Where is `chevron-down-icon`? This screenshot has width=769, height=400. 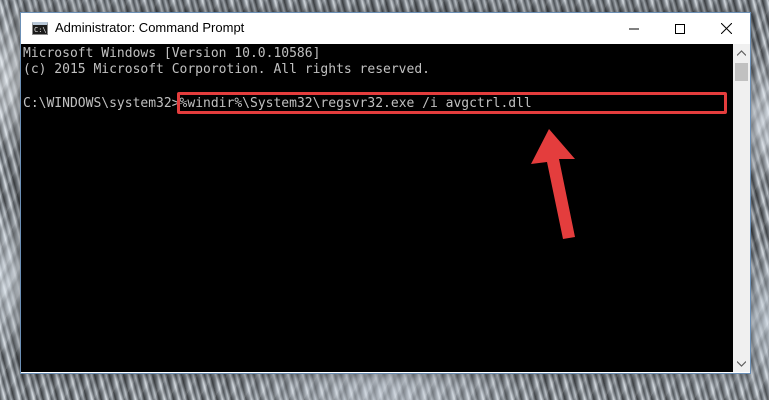 chevron-down-icon is located at coordinates (741, 363).